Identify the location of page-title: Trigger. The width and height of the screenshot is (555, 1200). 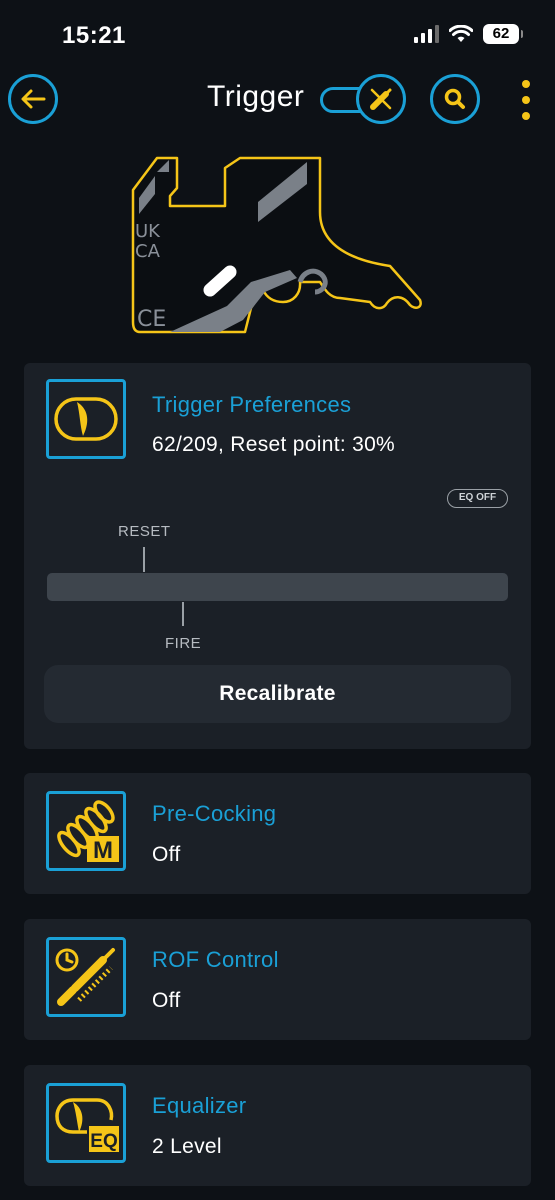
(256, 96).